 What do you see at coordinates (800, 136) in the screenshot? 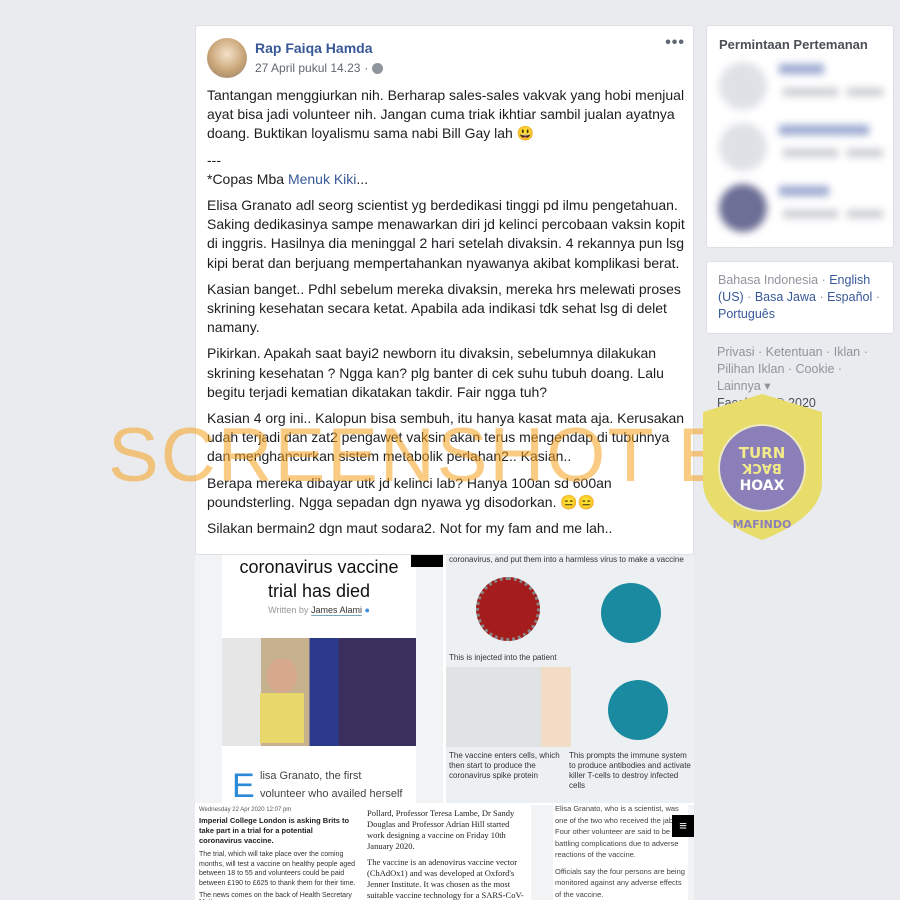
I see `friend-requests-panel: Permintaan Pertemanan` at bounding box center [800, 136].